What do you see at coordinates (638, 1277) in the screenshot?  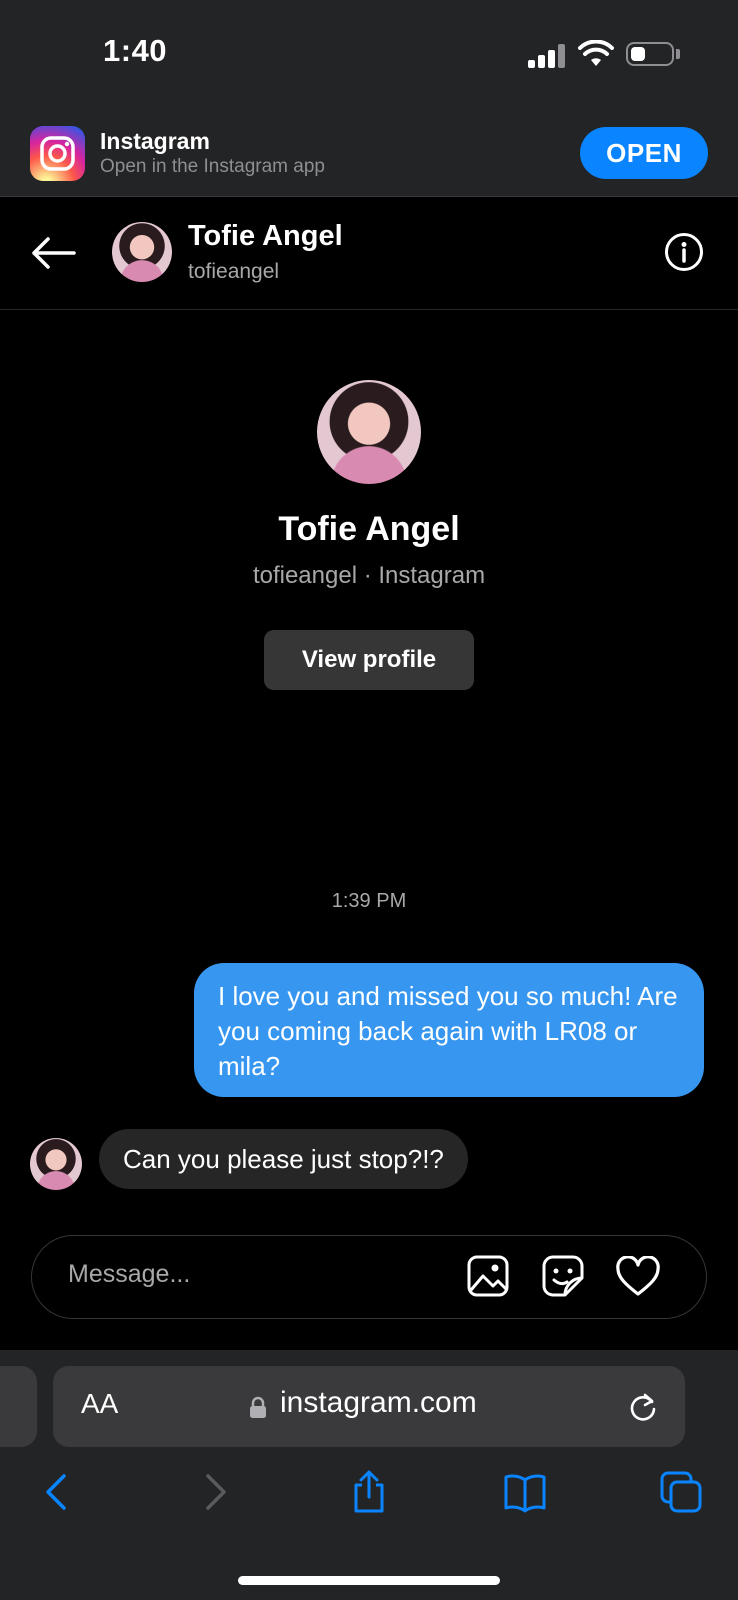 I see `heart-icon` at bounding box center [638, 1277].